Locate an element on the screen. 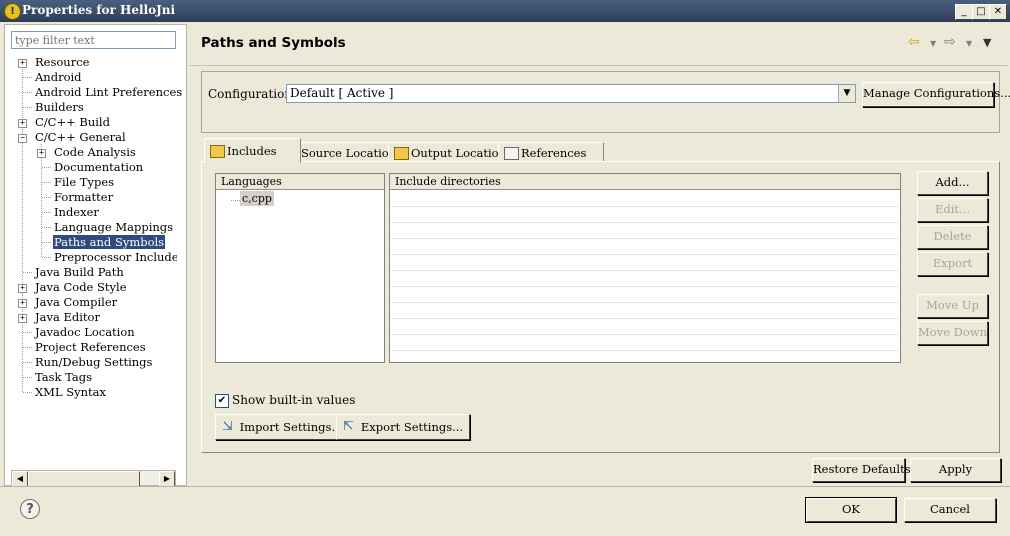 This screenshot has height=536, width=1010. tree-item-builders: Builders is located at coordinates (51, 107).